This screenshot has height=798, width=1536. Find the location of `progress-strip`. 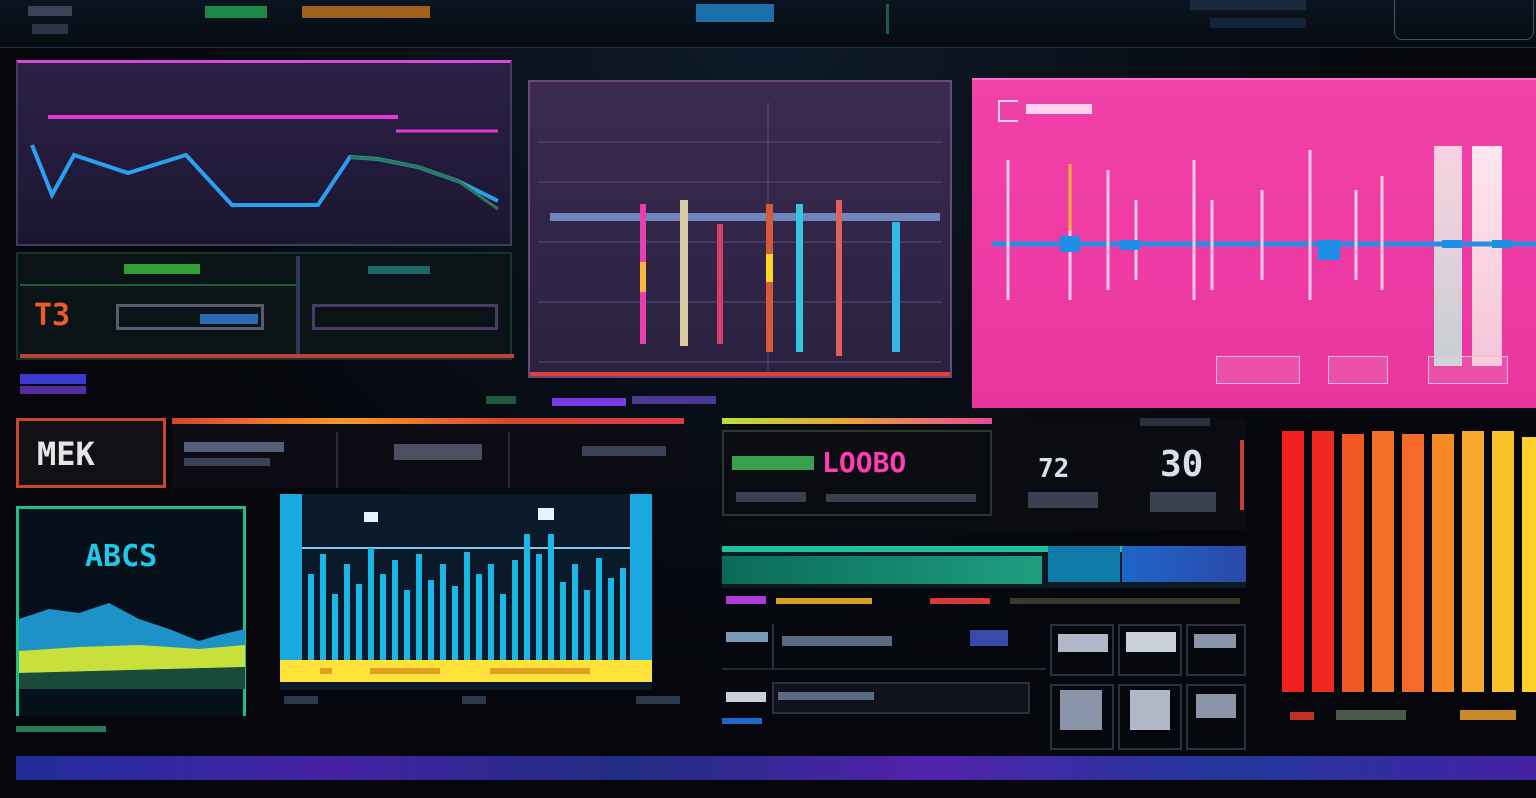

progress-strip is located at coordinates (984, 567).